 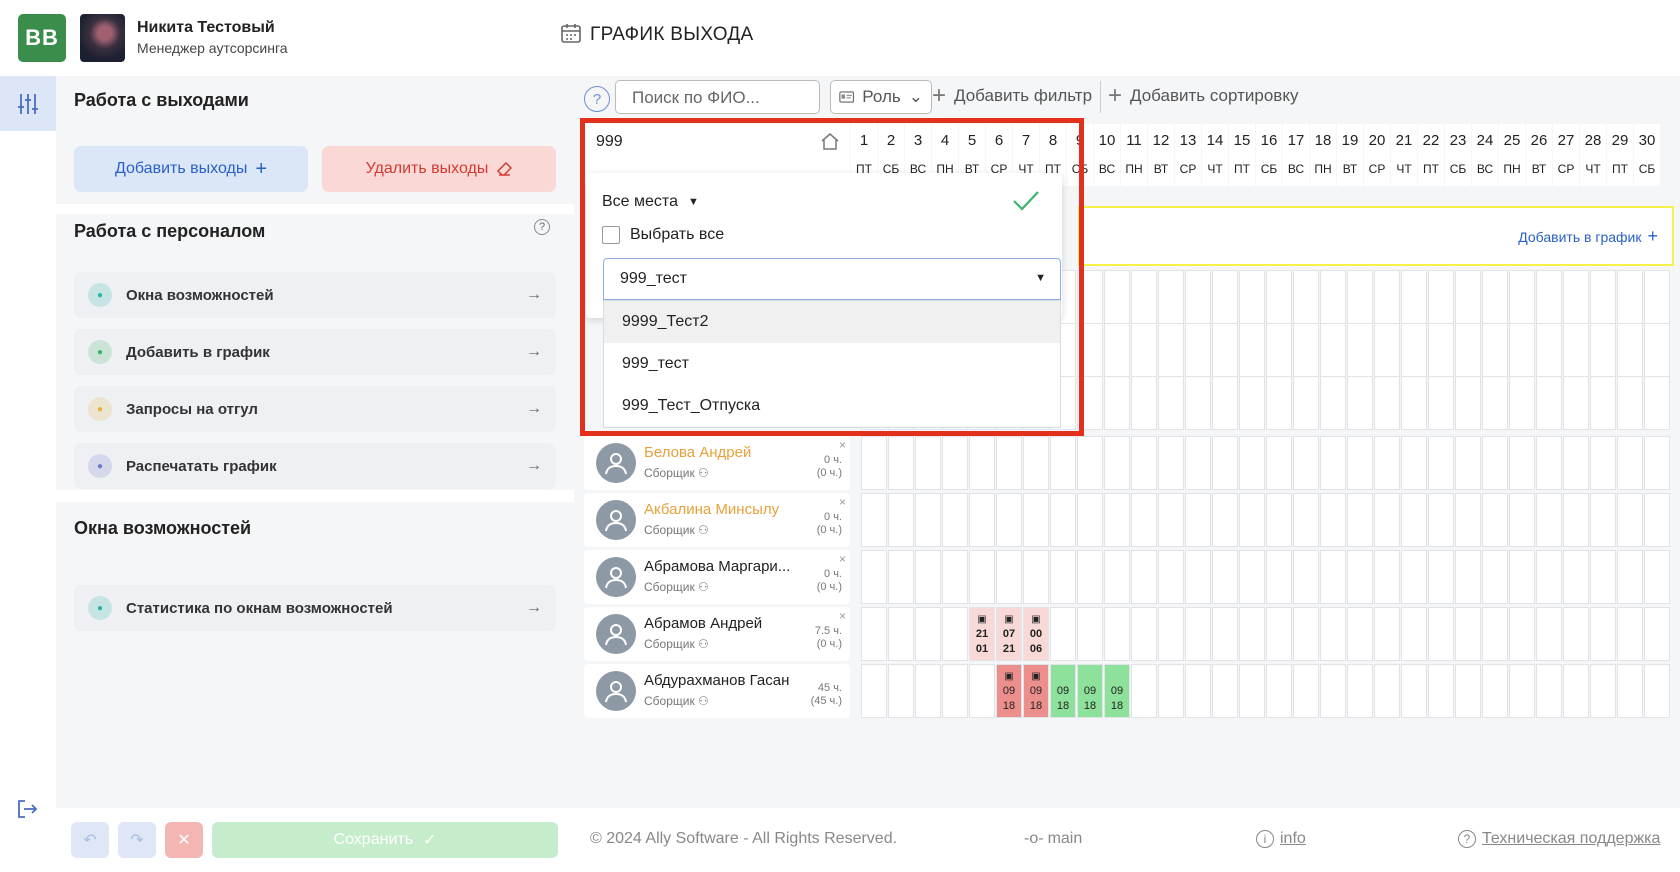 I want to click on shift-cell: 09 18, so click(x=1063, y=691).